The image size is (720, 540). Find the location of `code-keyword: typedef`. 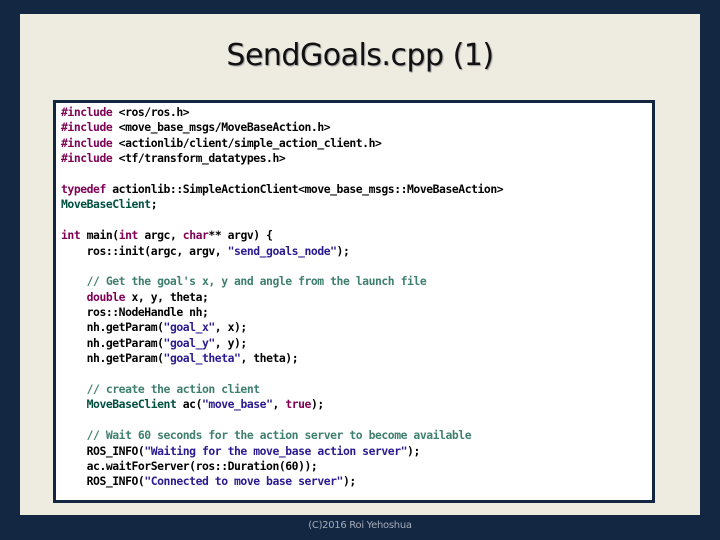

code-keyword: typedef is located at coordinates (83, 188).